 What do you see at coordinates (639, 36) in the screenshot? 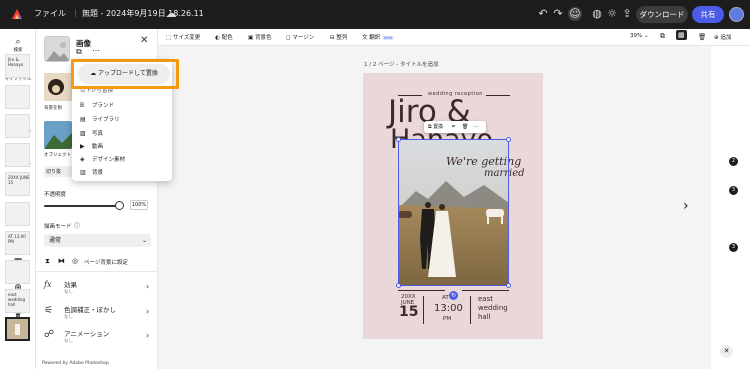
I see `zoom-select: 39% ⌄` at bounding box center [639, 36].